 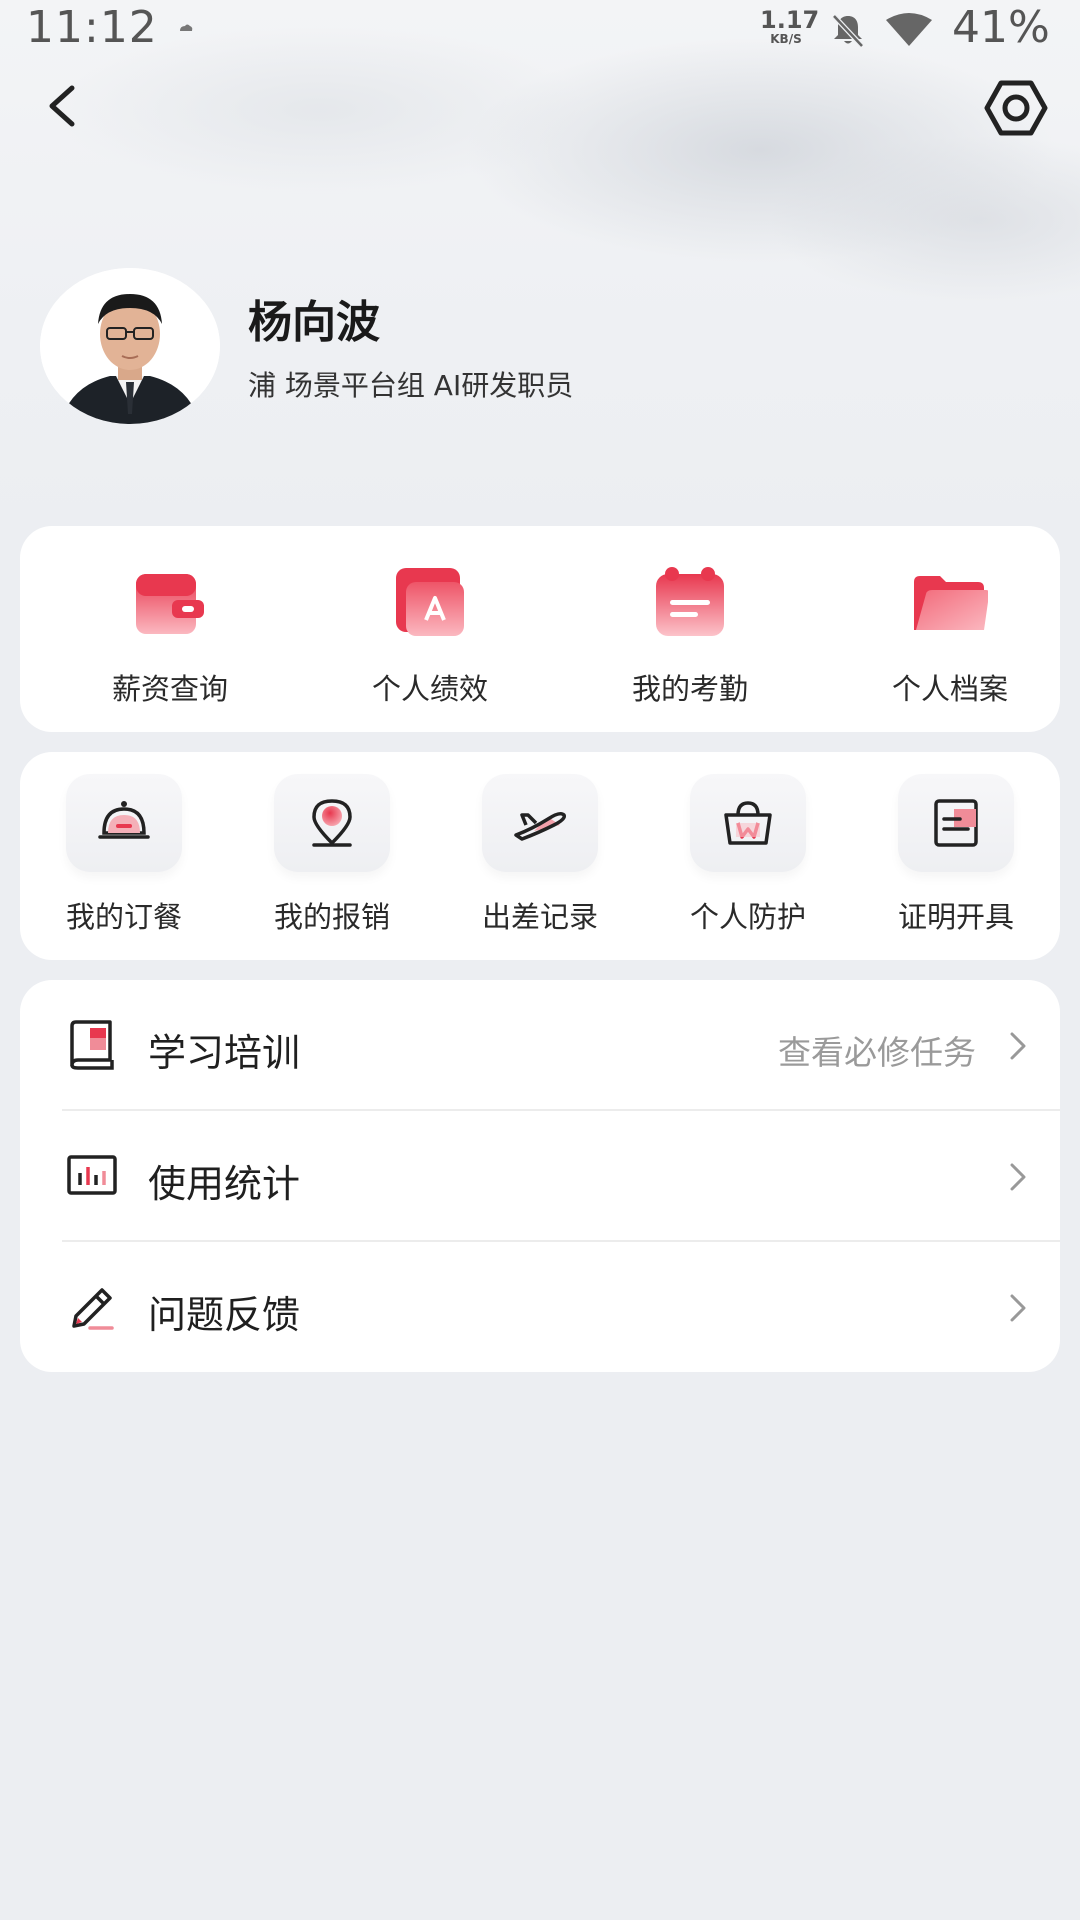 What do you see at coordinates (951, 603) in the screenshot?
I see `folder-icon` at bounding box center [951, 603].